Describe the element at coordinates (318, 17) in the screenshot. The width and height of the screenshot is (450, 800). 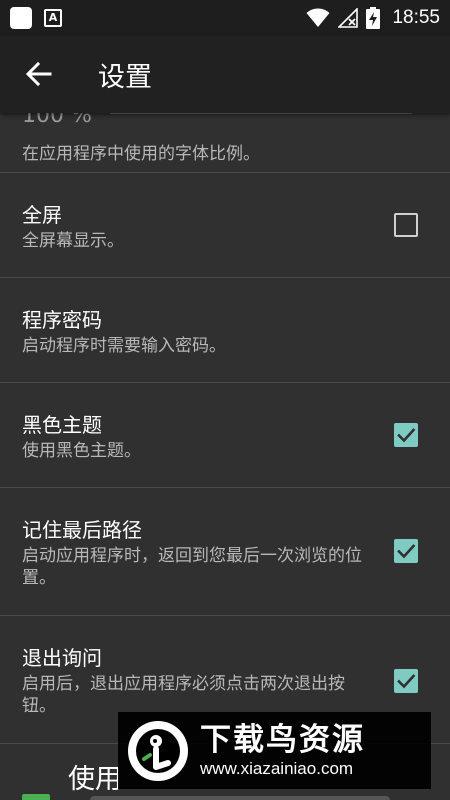
I see `wifi-icon` at that location.